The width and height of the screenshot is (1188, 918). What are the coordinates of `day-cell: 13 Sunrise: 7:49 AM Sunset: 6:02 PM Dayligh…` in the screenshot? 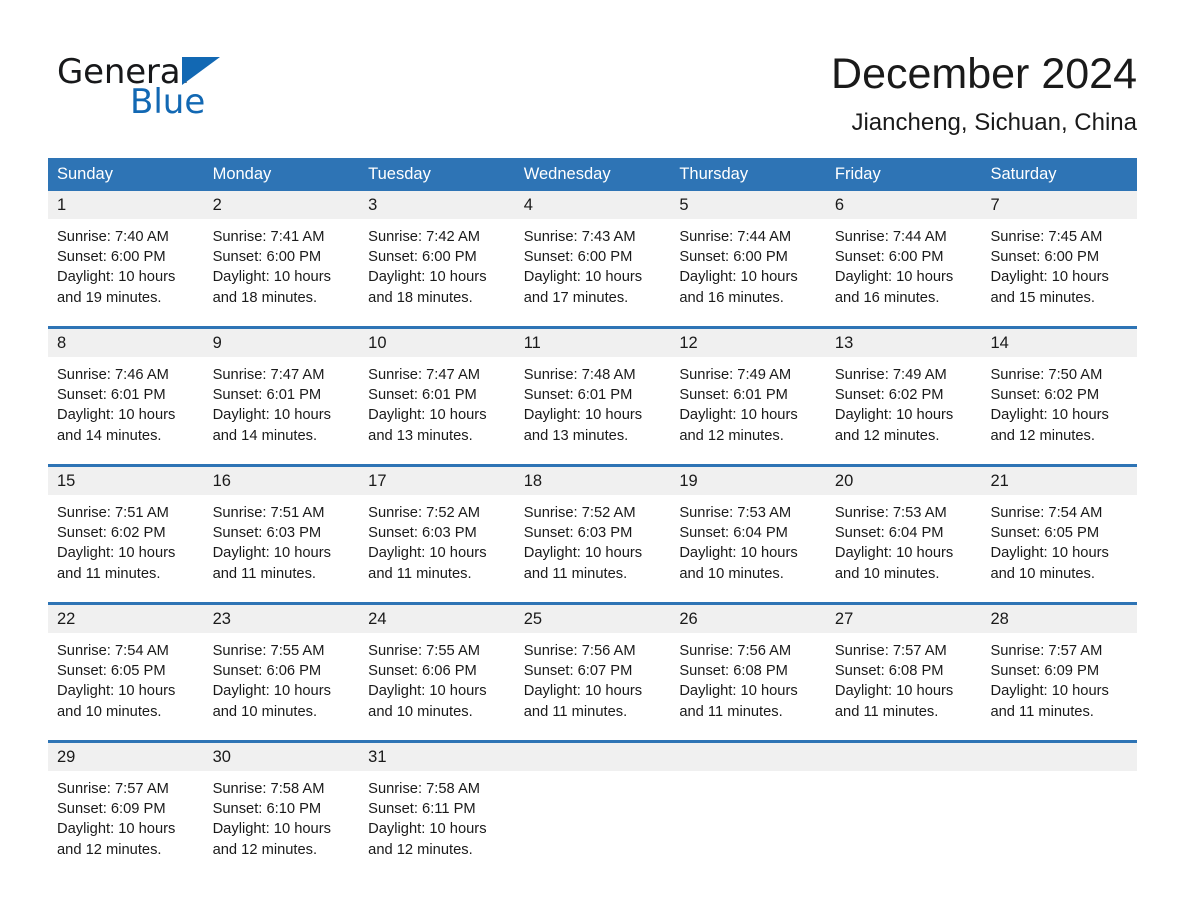 It's located at (903, 389).